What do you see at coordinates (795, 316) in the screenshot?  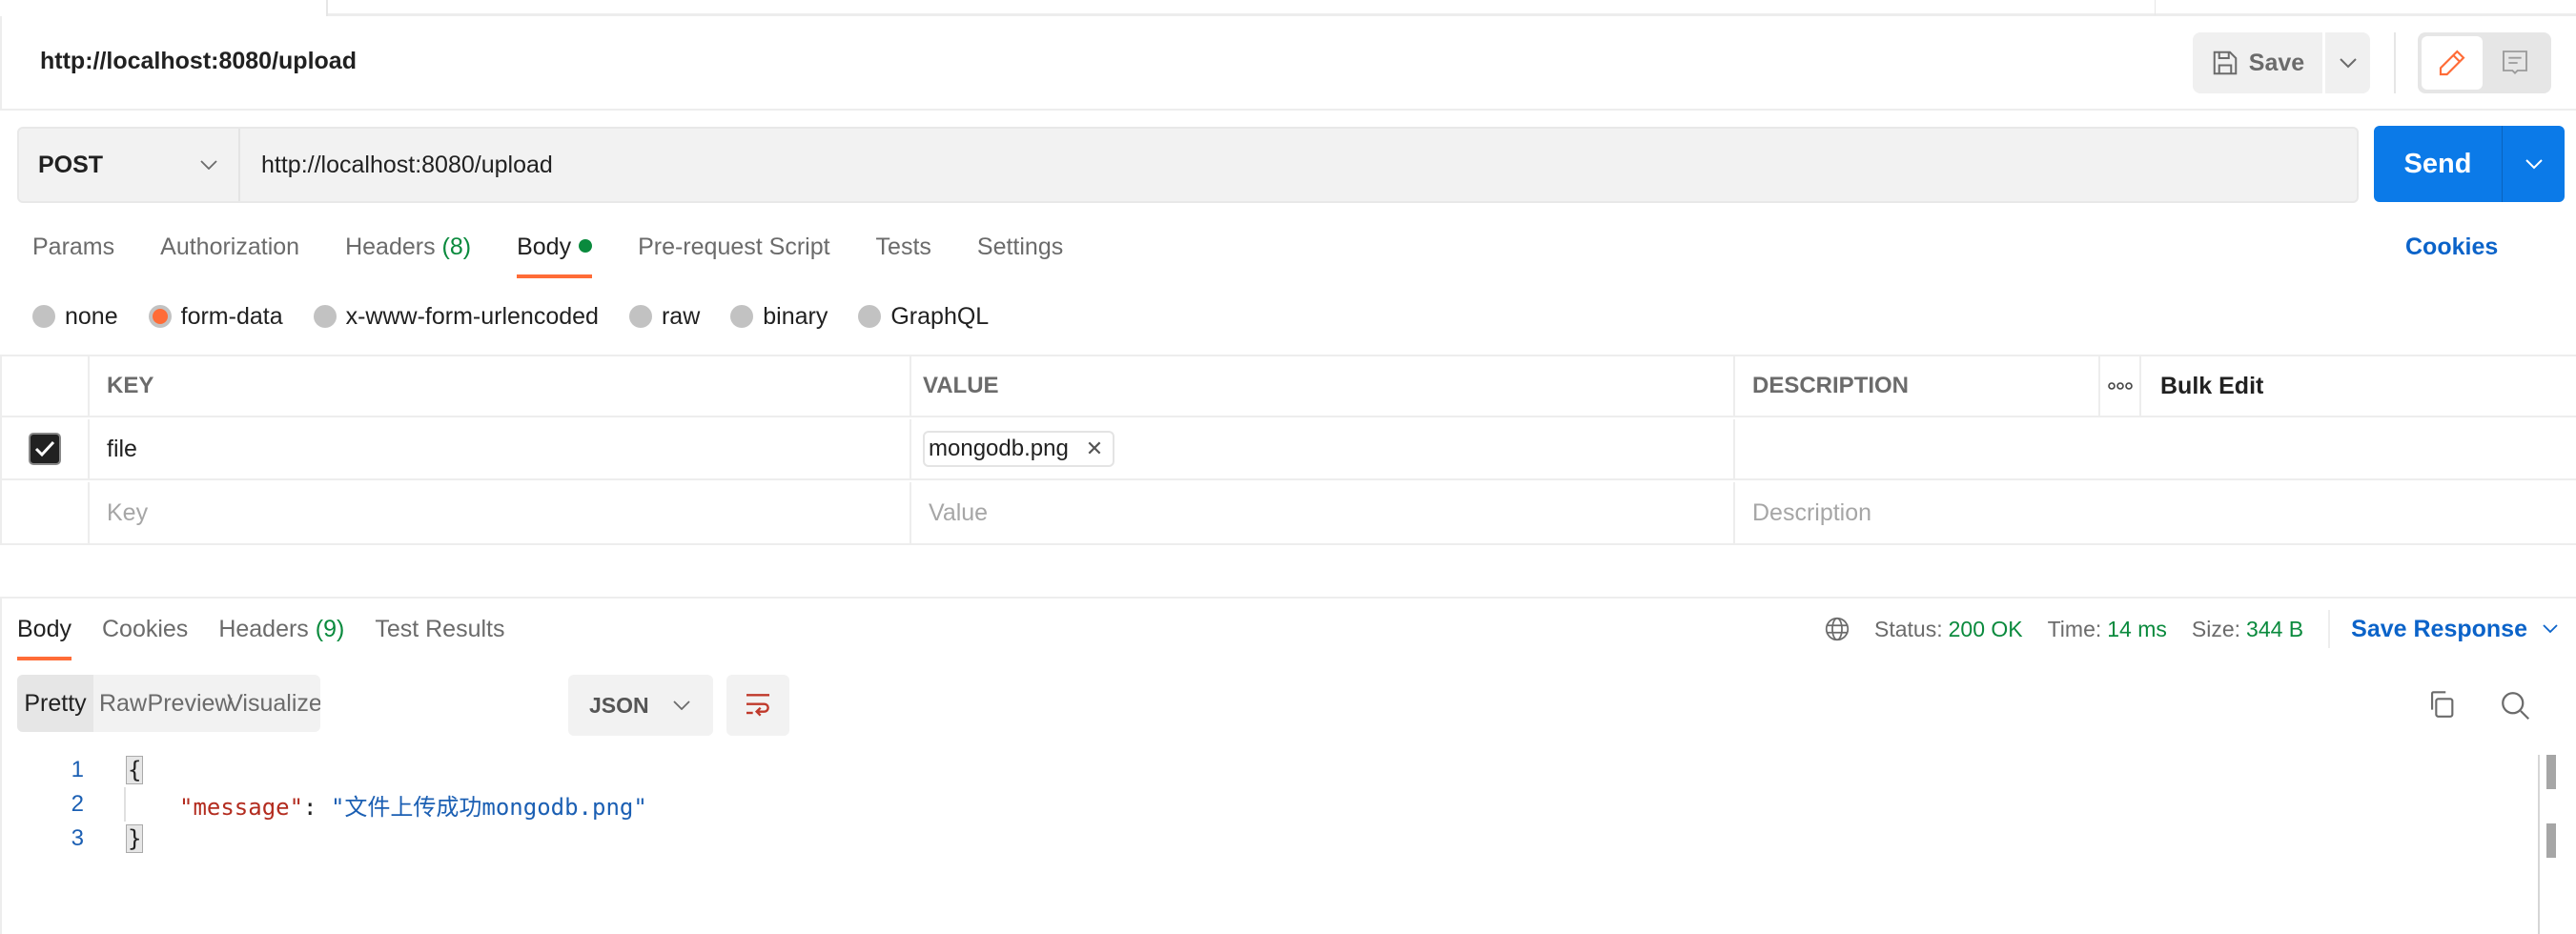 I see `radio-label: binary` at bounding box center [795, 316].